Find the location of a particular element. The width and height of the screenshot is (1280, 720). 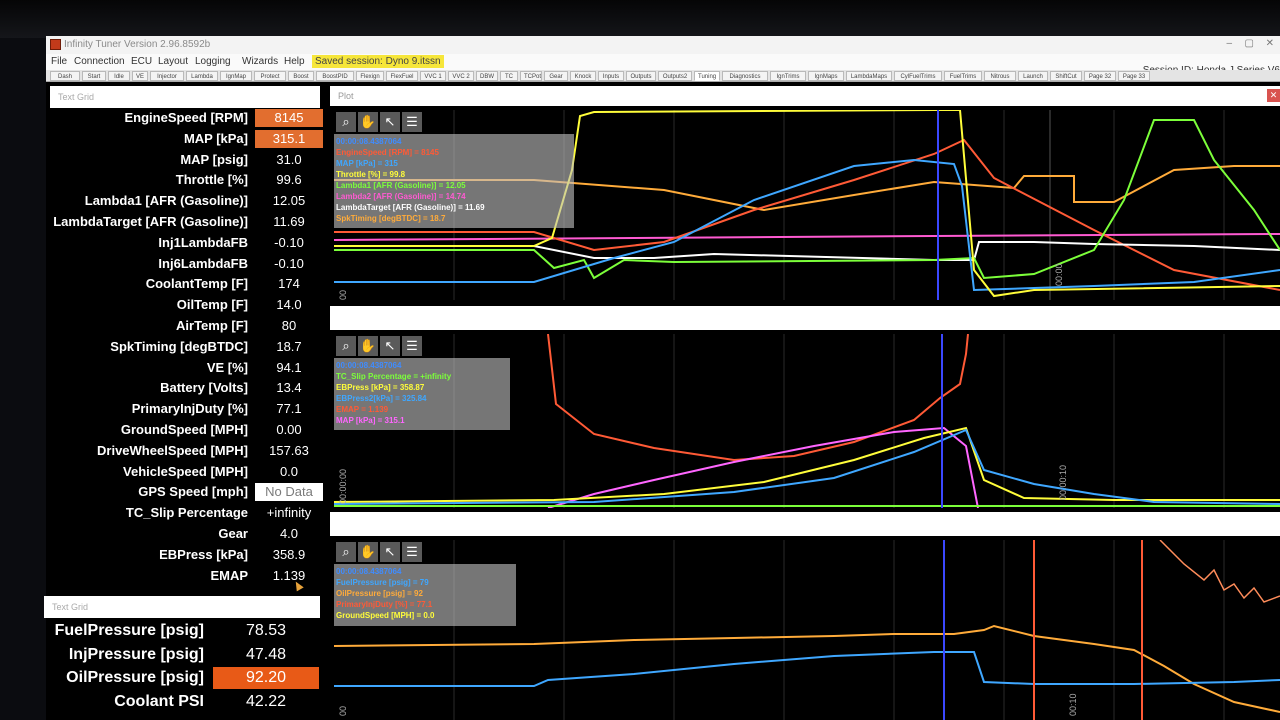

tab-dash: Dash is located at coordinates (65, 76).